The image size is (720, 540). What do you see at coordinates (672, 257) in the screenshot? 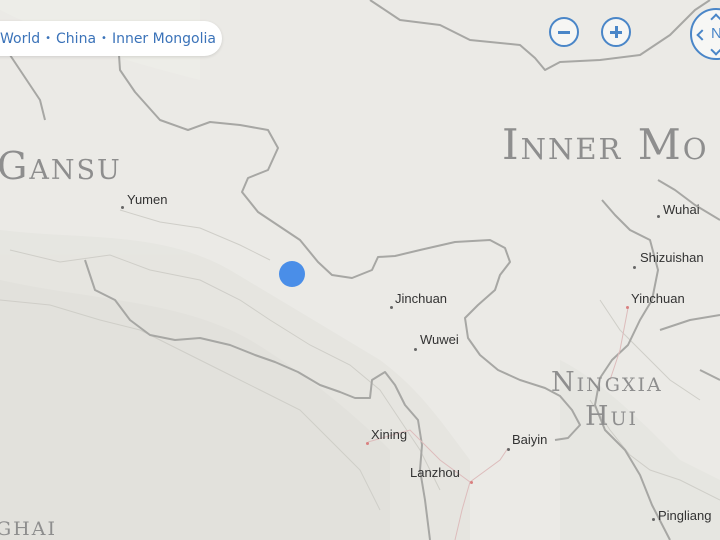
I see `city-label-shizuishan: Shizuishan` at bounding box center [672, 257].